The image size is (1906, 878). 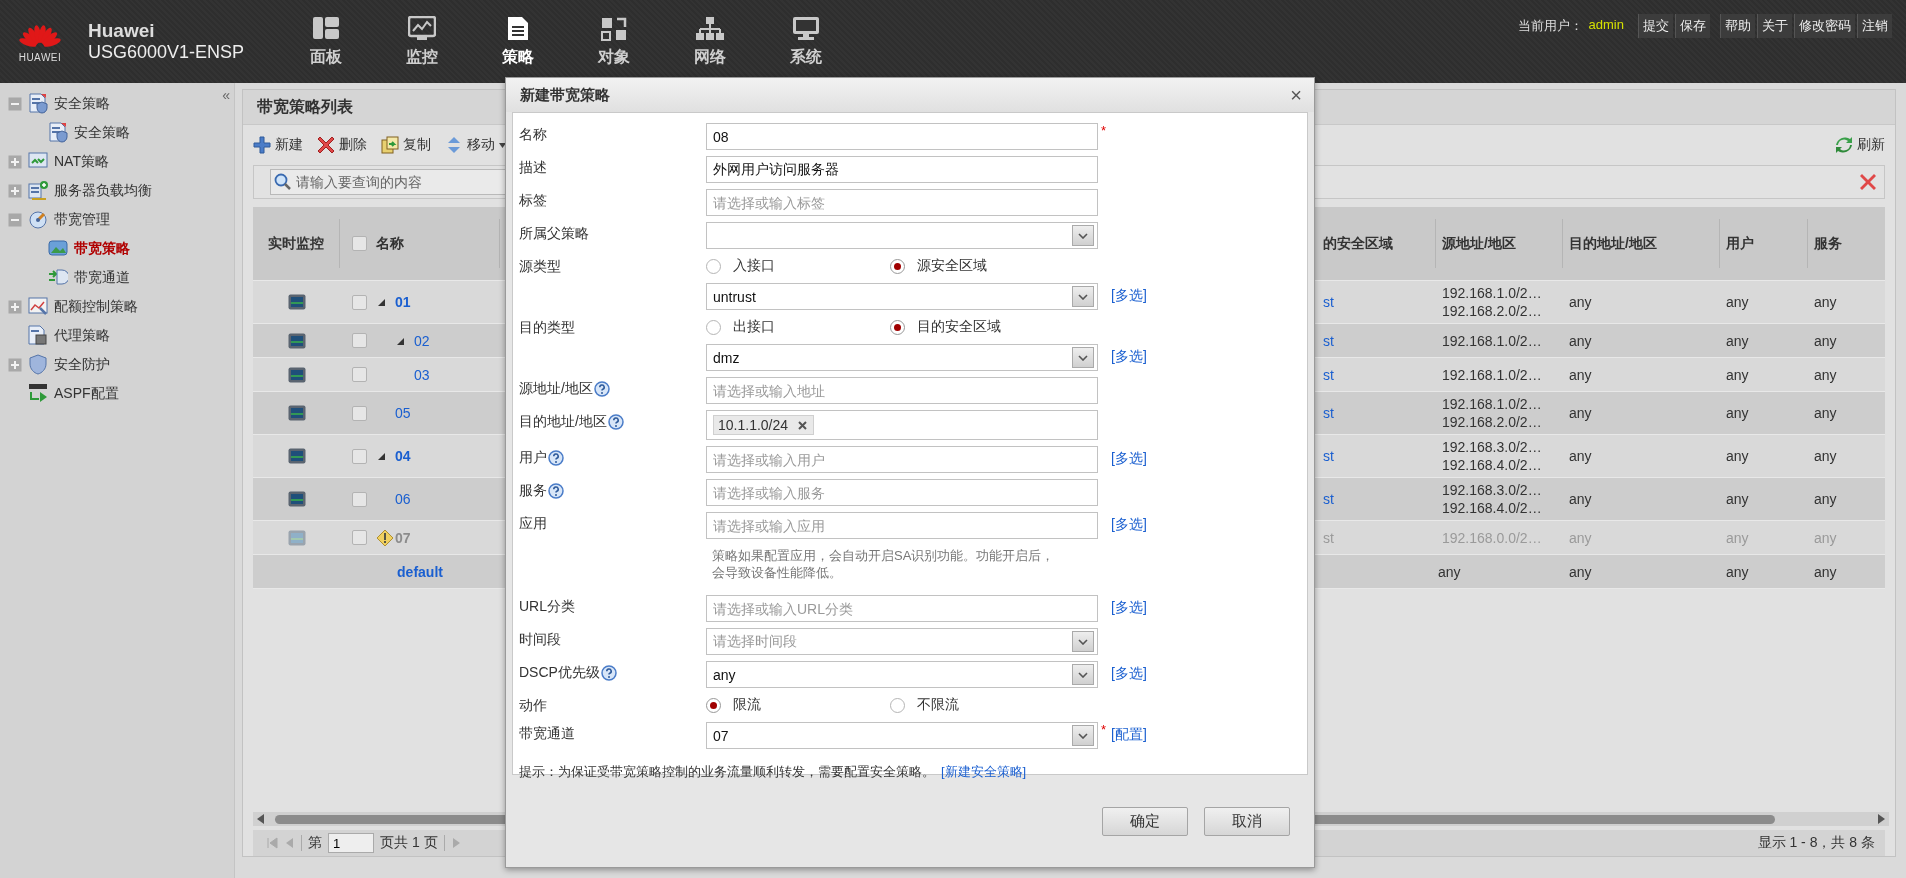 What do you see at coordinates (533, 491) in the screenshot?
I see `field-label: 服务` at bounding box center [533, 491].